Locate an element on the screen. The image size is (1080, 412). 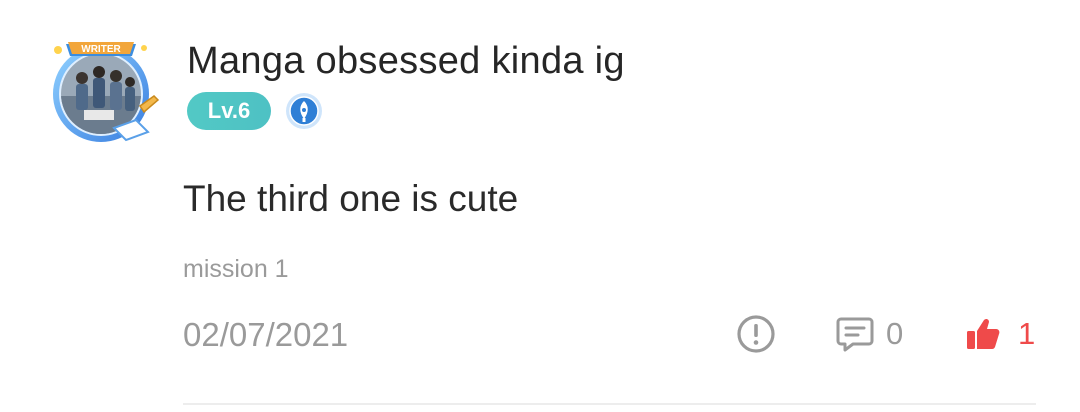
like-button: 1 is located at coordinates (999, 334).